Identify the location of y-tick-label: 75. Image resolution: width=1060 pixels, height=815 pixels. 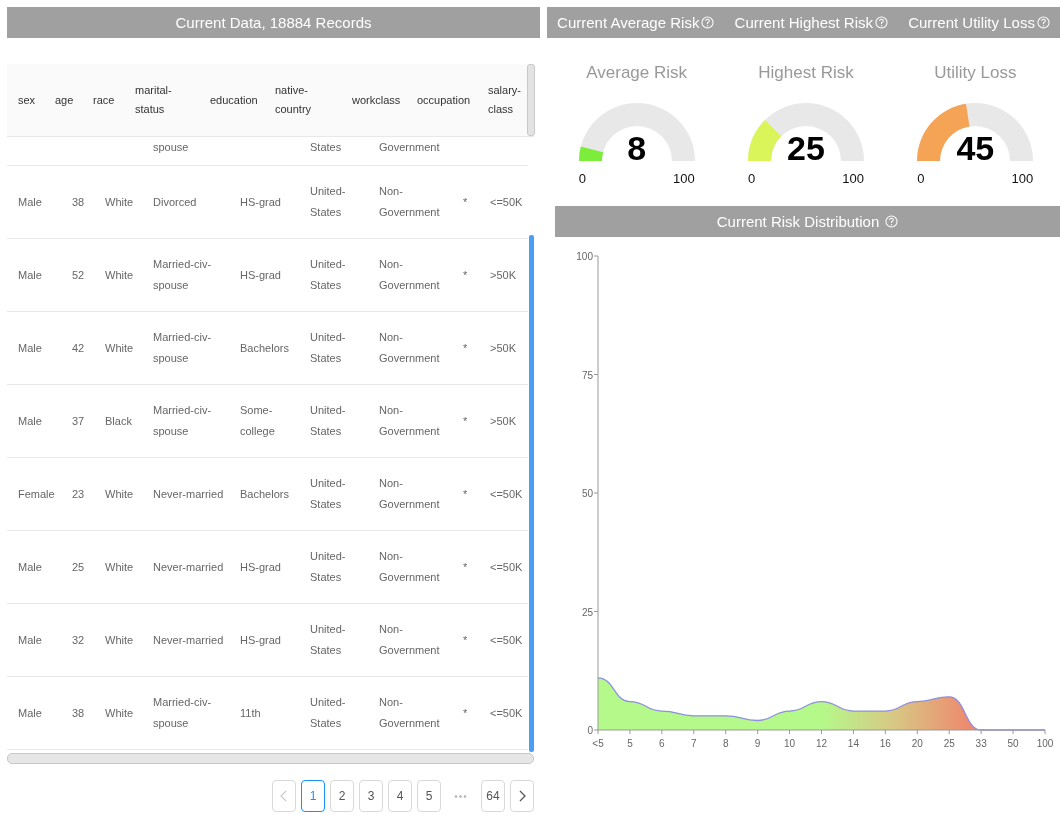
(587, 375).